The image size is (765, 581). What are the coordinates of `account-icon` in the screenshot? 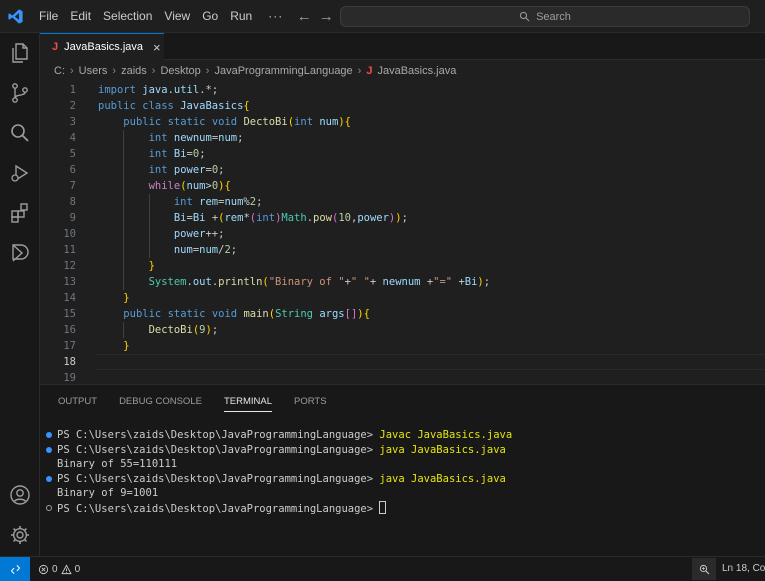 It's located at (20, 495).